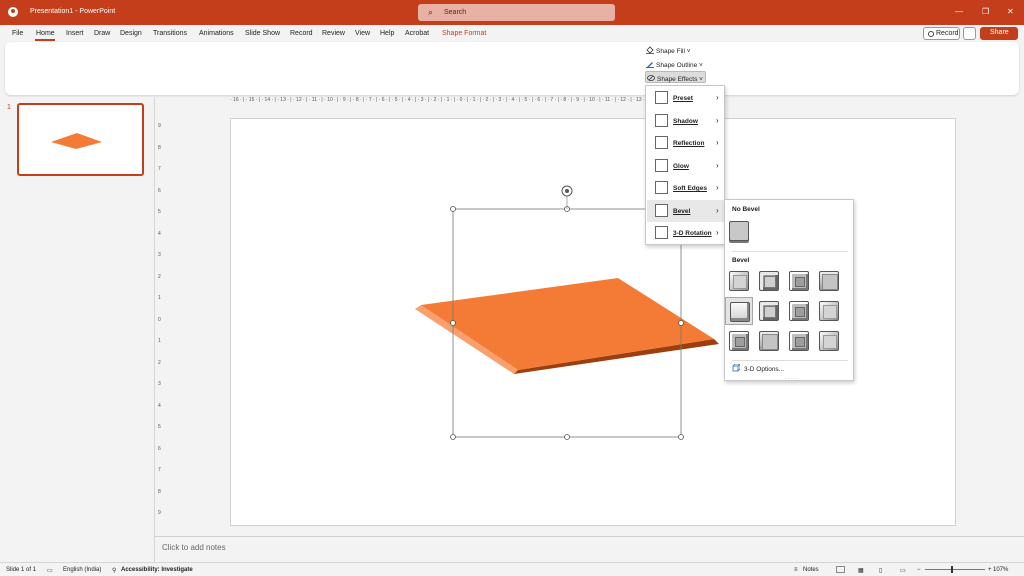 The image size is (1024, 576). I want to click on no-bevel-option, so click(739, 231).